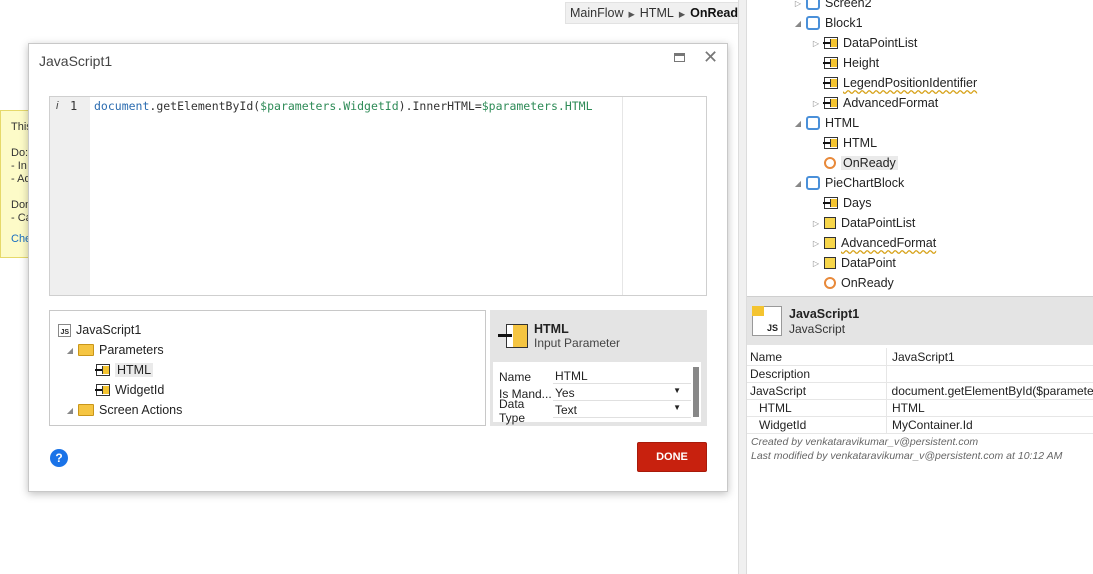 This screenshot has height=574, width=1093. I want to click on tree-node-label: Height, so click(861, 63).